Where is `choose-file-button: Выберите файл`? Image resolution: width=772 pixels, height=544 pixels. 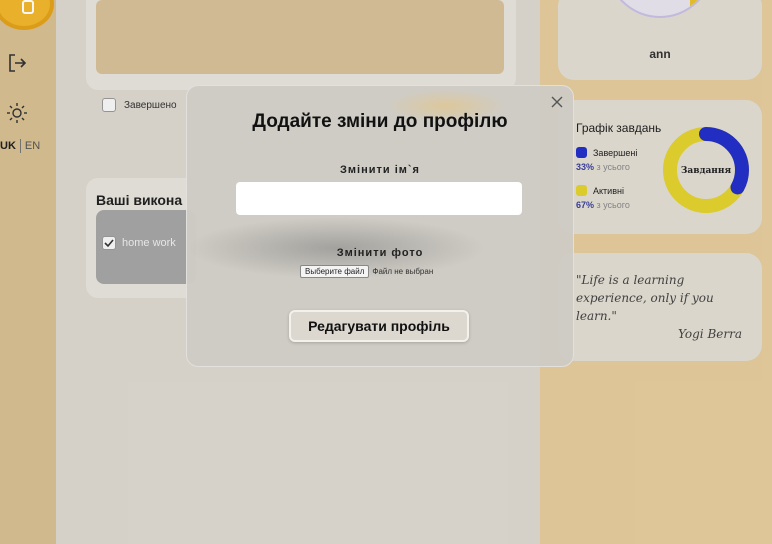
choose-file-button: Выберите файл is located at coordinates (335, 271).